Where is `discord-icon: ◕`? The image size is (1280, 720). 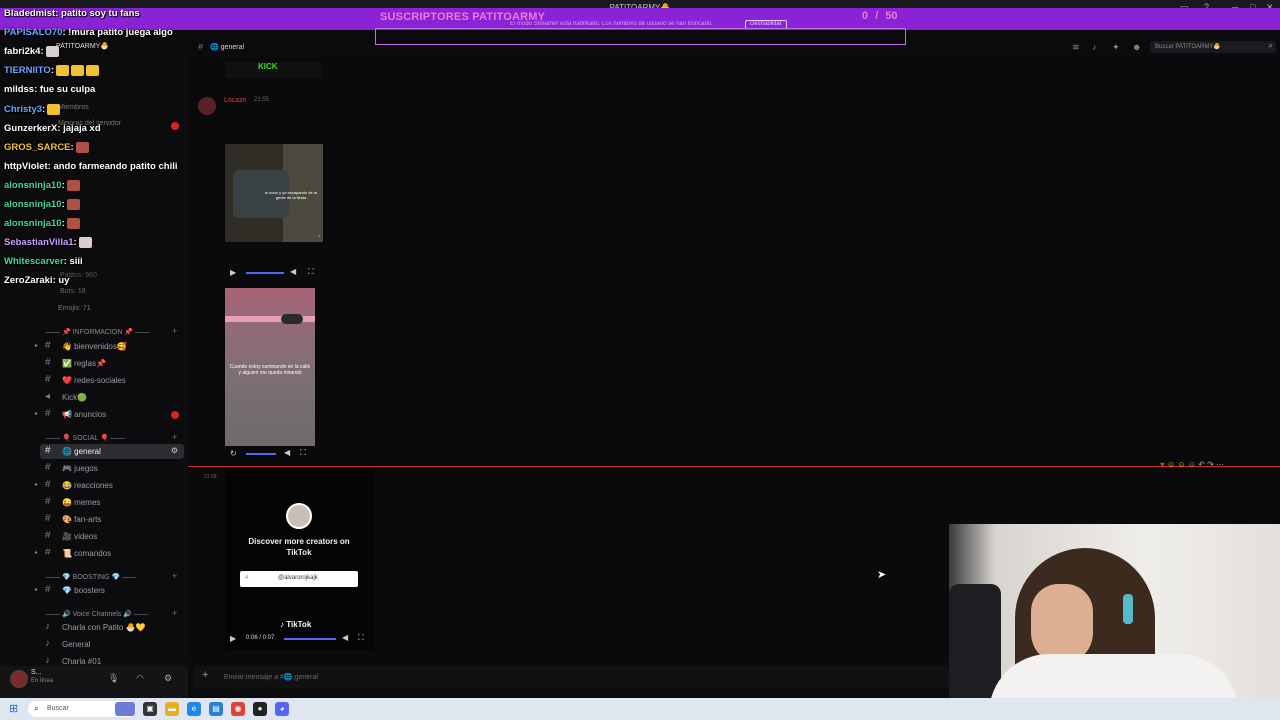 discord-icon: ◕ is located at coordinates (282, 709).